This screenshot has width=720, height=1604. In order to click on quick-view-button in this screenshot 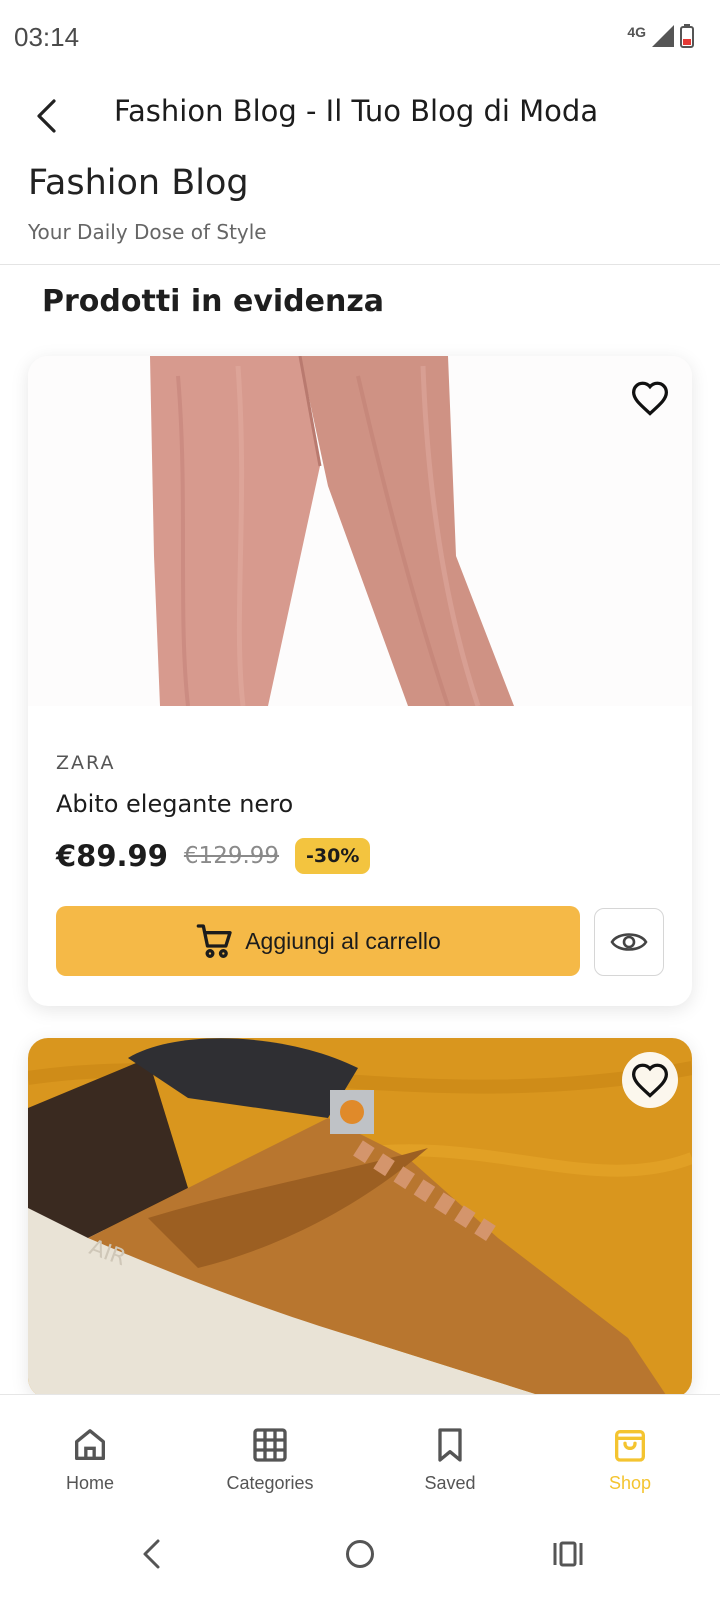, I will do `click(629, 942)`.